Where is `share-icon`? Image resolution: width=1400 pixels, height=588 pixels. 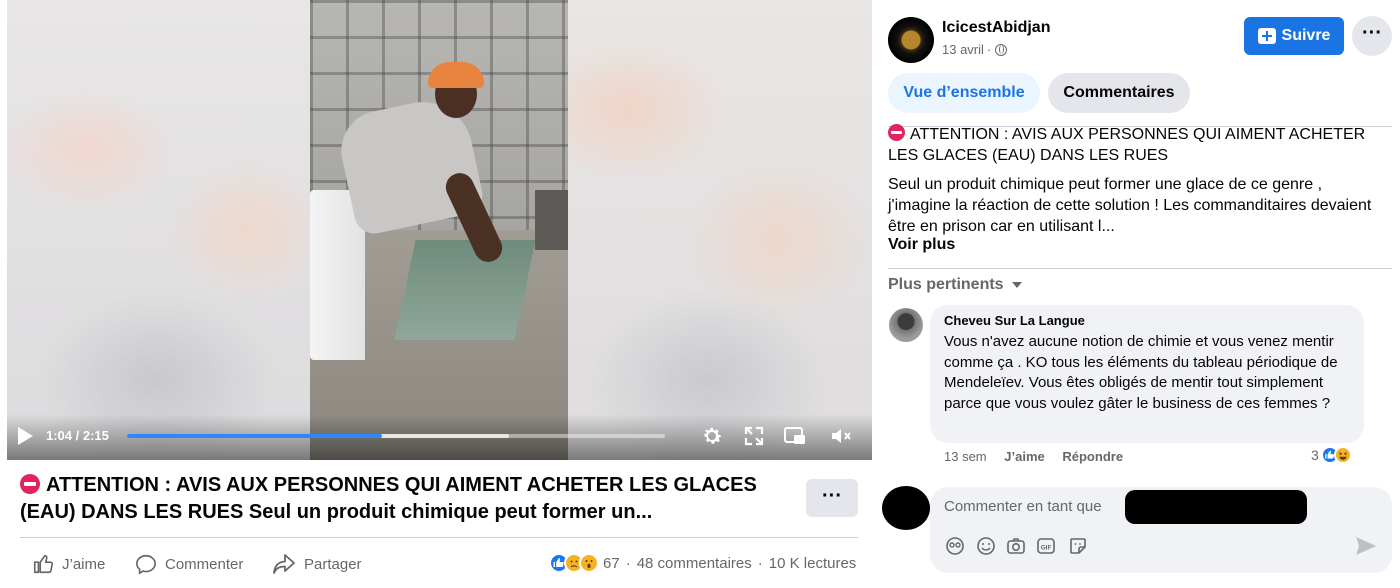 share-icon is located at coordinates (284, 564).